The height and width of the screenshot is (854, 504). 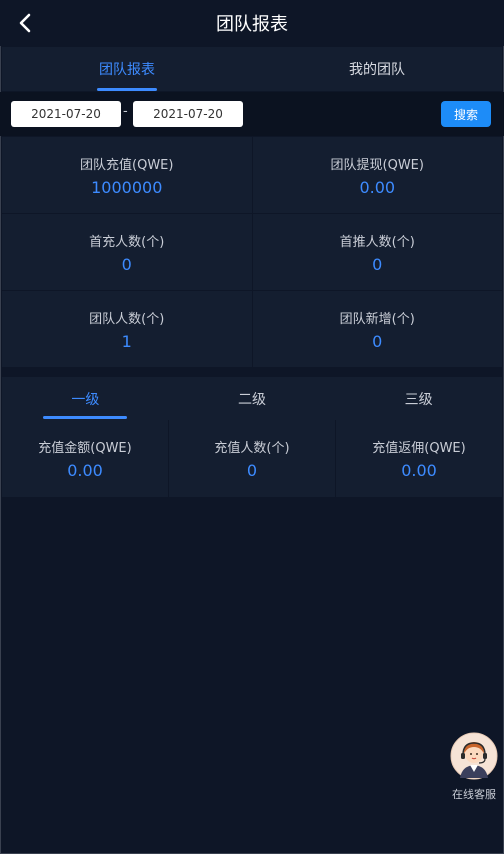 I want to click on customer-service-label: 在线客服, so click(x=474, y=794).